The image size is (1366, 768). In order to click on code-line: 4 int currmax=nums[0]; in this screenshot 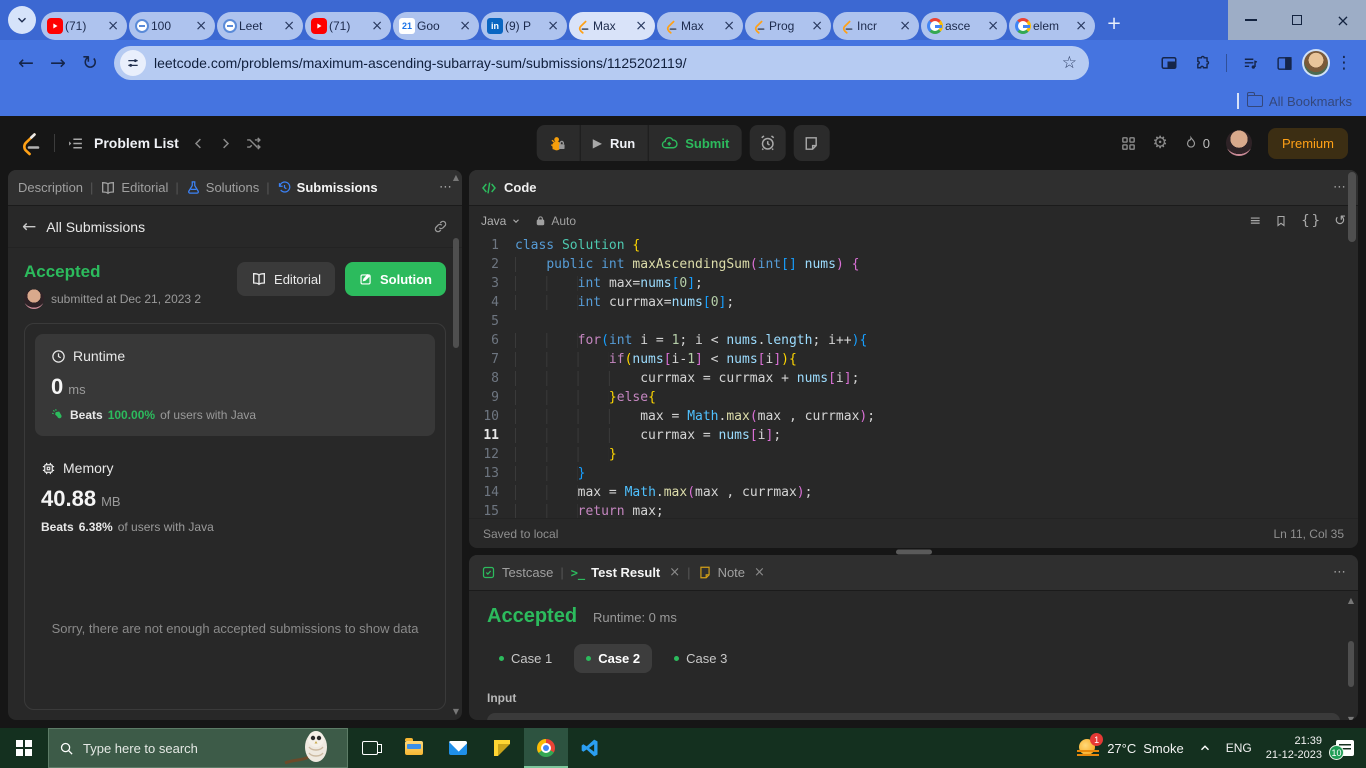, I will do `click(913, 302)`.